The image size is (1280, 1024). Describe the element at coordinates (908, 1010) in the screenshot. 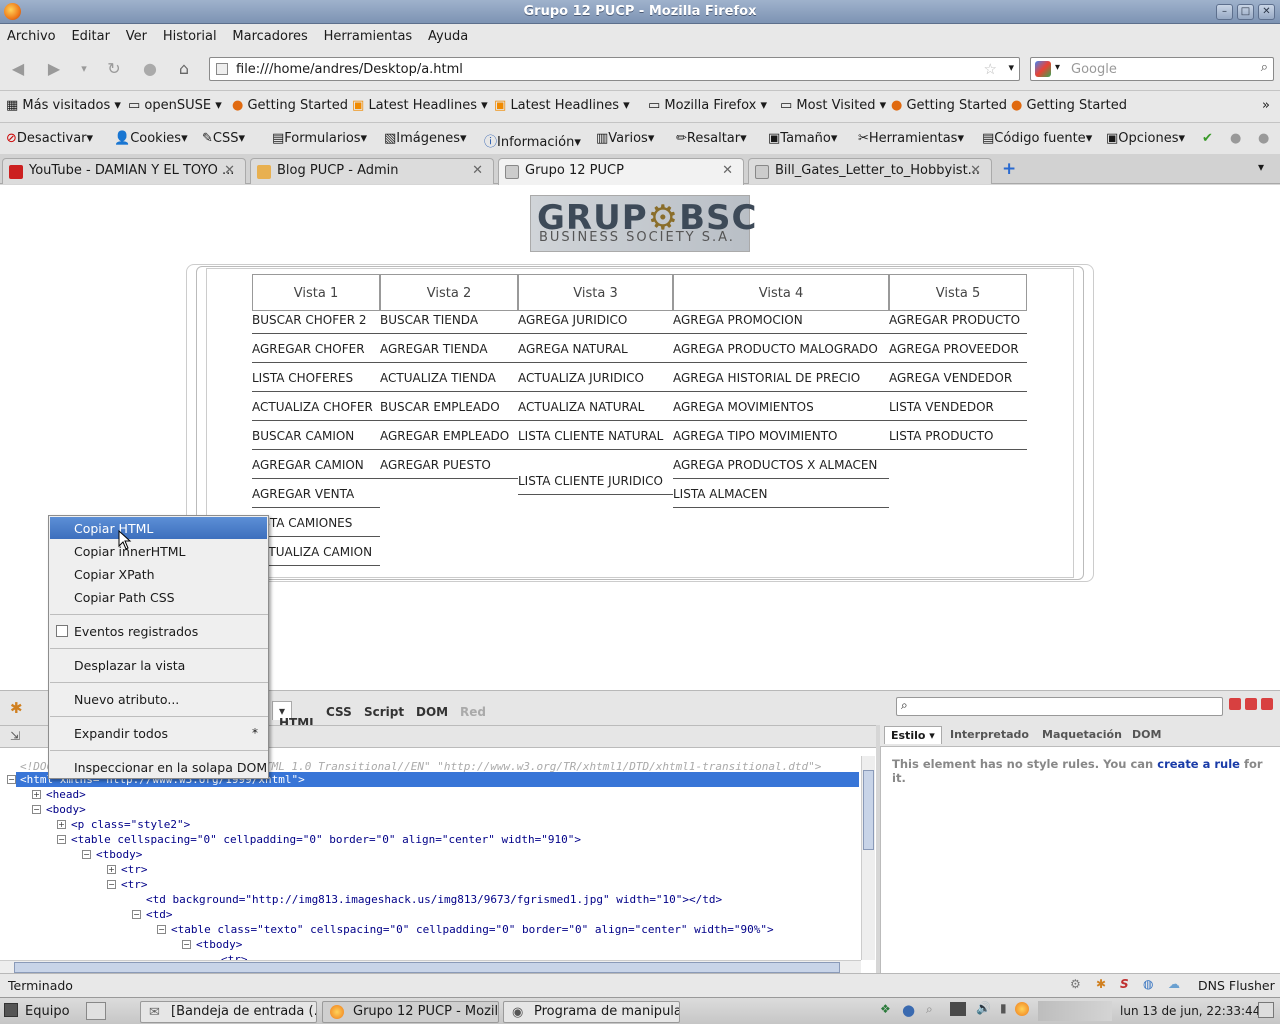

I see `user-icon: ●` at that location.